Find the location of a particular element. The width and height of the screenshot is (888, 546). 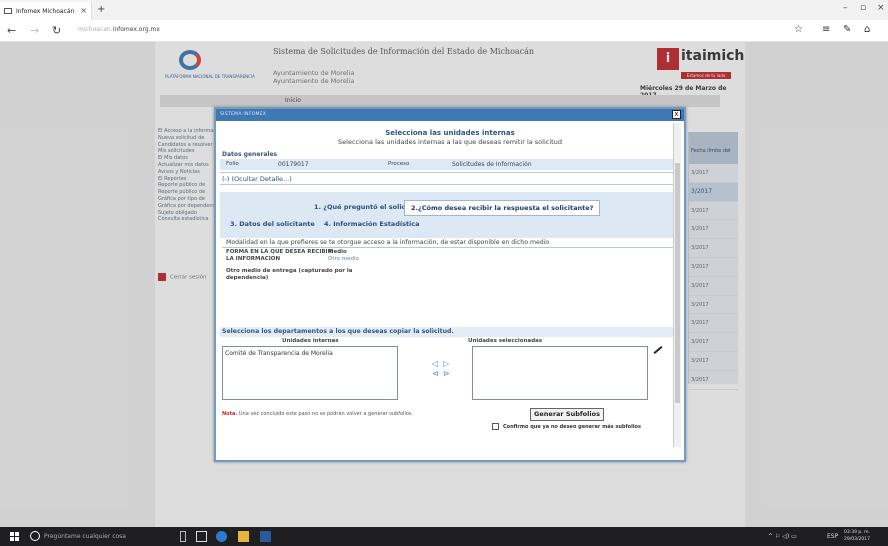

task-view-icon is located at coordinates (201, 536).